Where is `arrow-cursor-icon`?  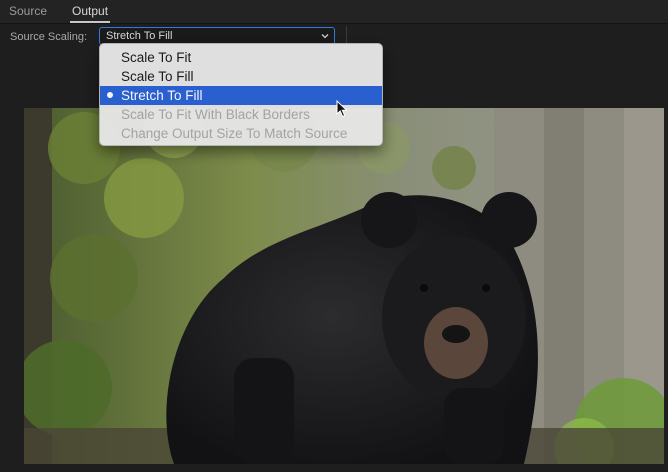 arrow-cursor-icon is located at coordinates (342, 109).